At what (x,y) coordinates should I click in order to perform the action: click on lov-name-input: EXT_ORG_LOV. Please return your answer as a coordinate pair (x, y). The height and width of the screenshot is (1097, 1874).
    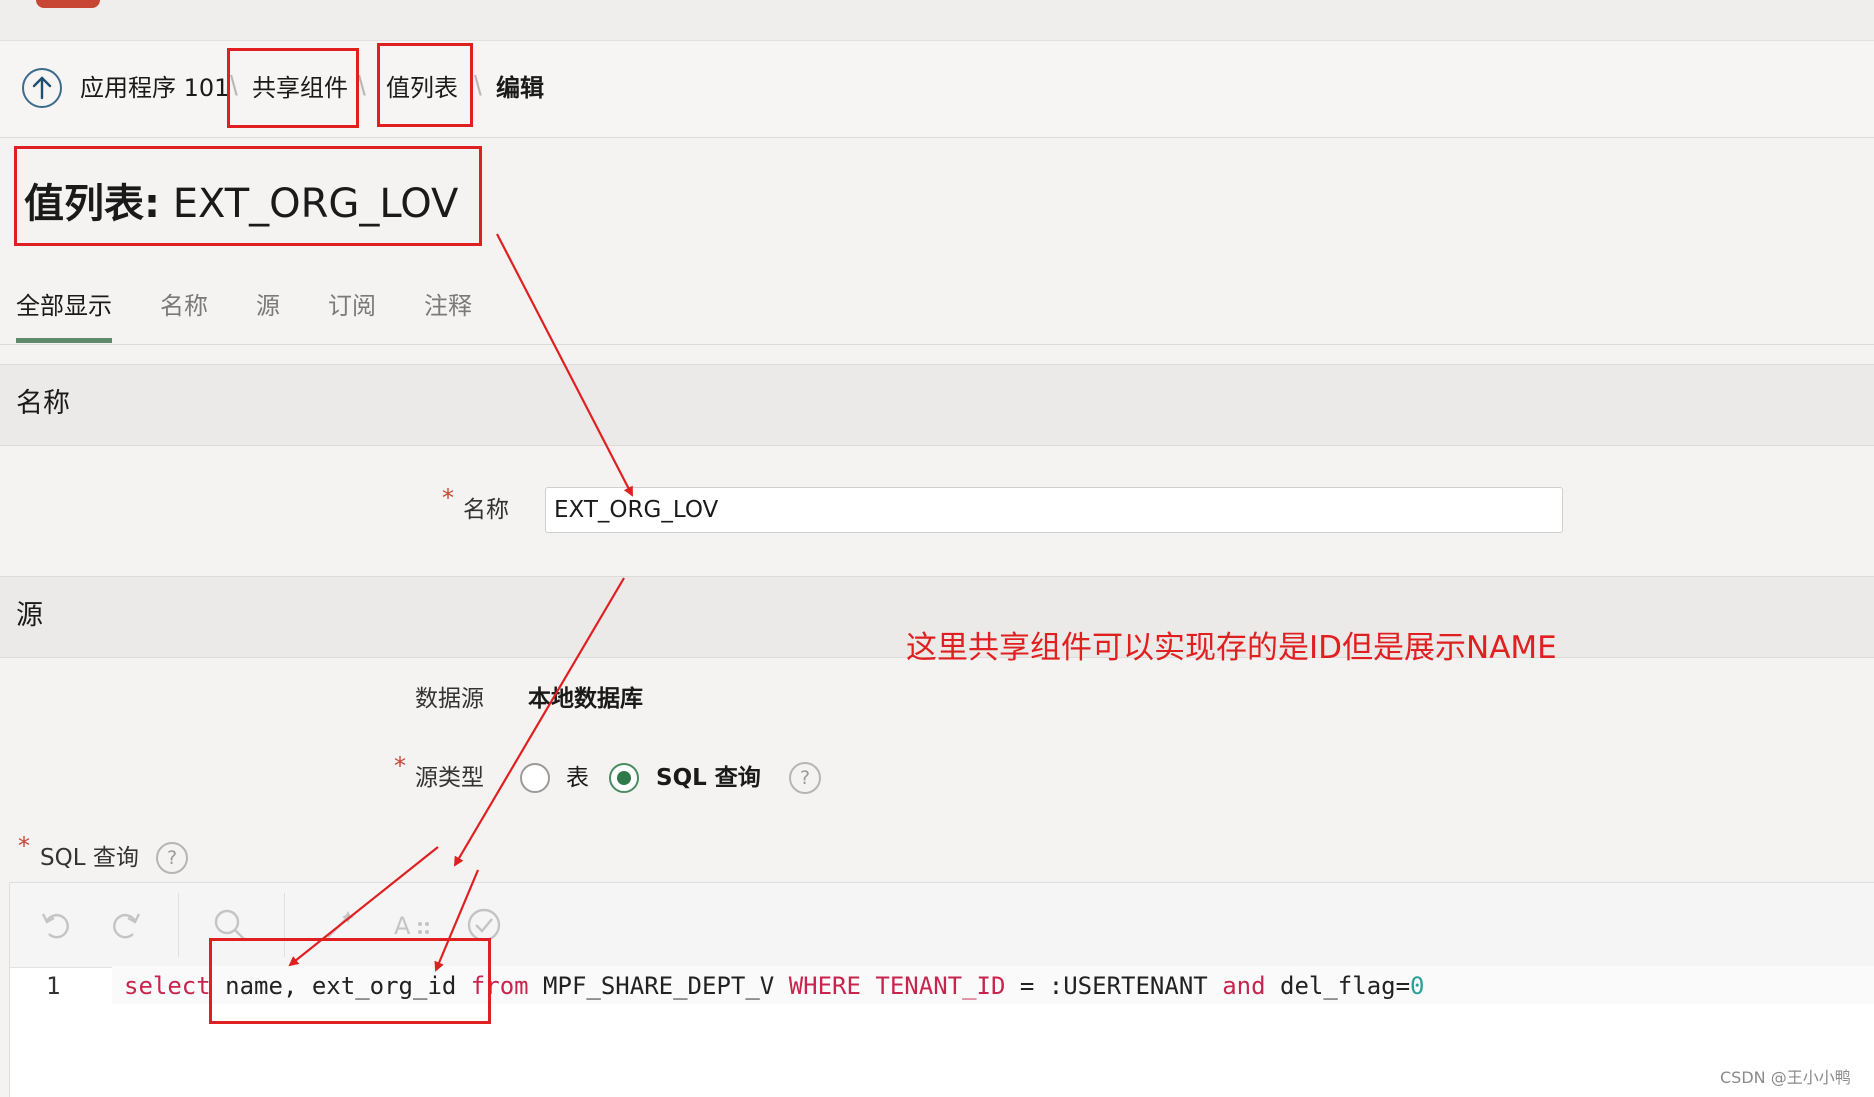
    Looking at the image, I should click on (1054, 510).